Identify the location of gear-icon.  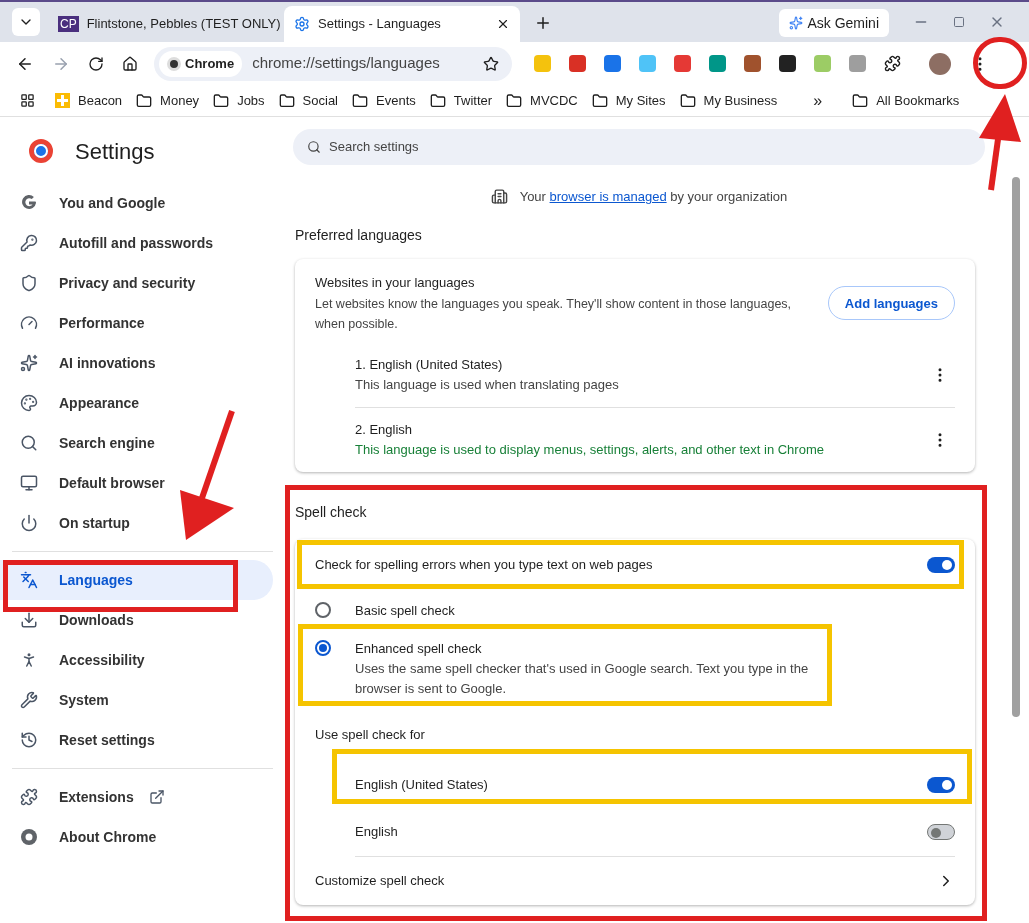
(302, 24).